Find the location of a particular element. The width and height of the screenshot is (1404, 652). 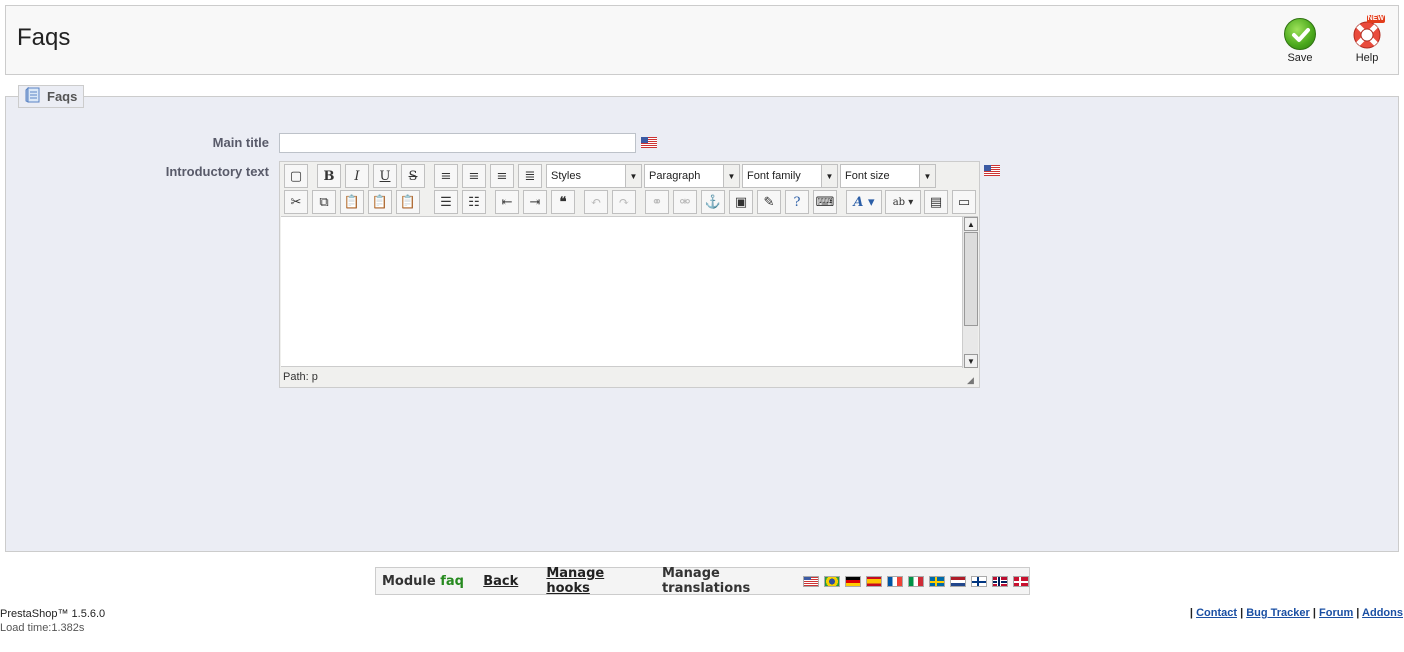

cleanup-icon: ✎ is located at coordinates (769, 202).